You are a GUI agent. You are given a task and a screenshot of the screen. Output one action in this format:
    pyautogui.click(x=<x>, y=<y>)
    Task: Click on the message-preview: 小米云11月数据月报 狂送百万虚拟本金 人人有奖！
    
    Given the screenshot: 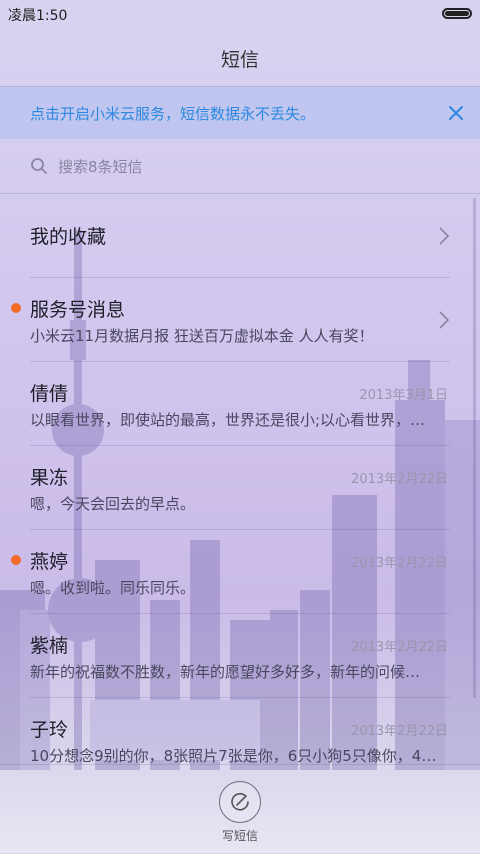 What is the action you would take?
    pyautogui.click(x=202, y=336)
    